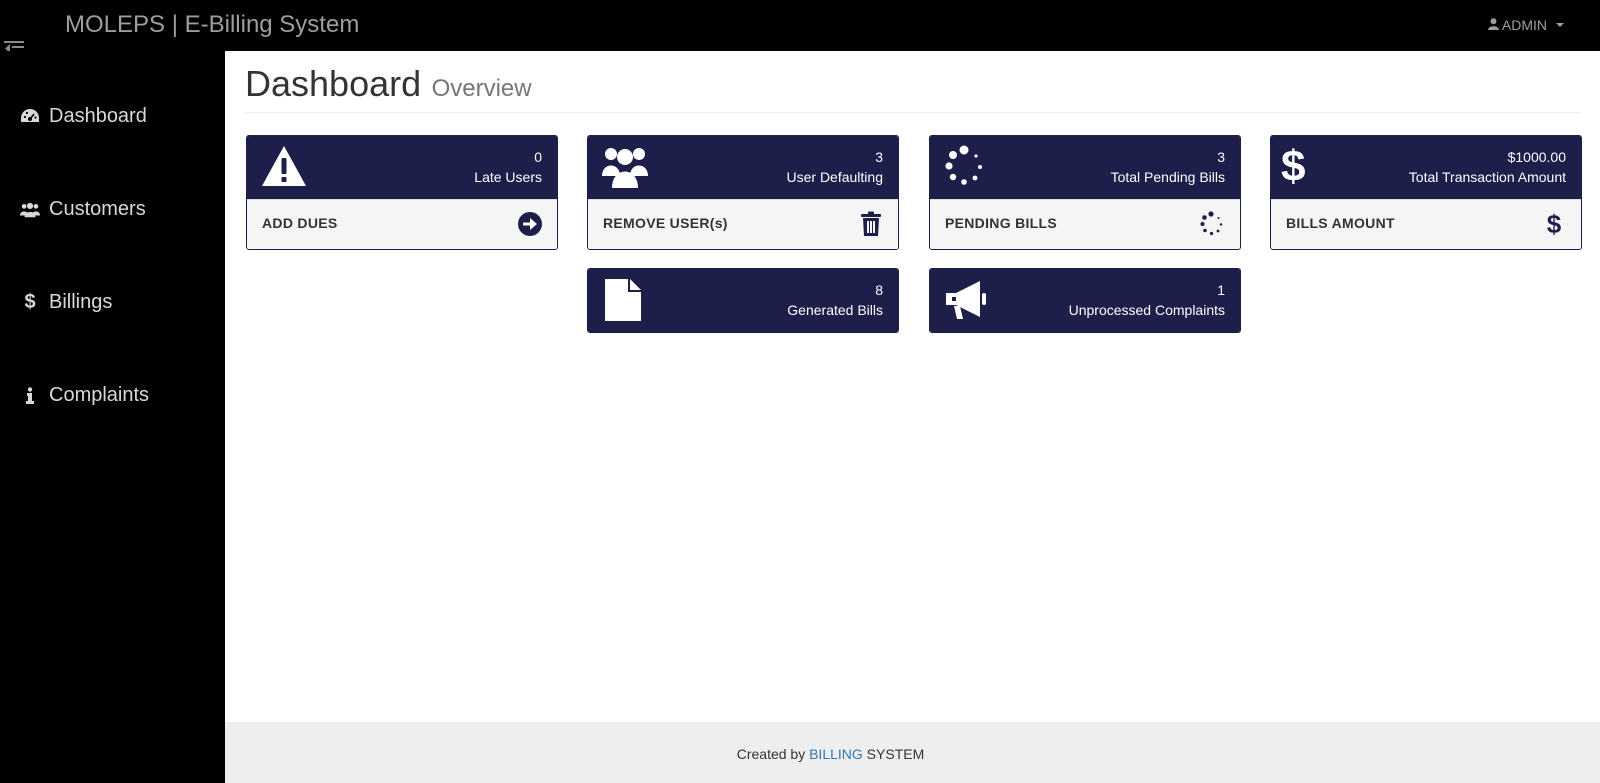  Describe the element at coordinates (1426, 167) in the screenshot. I see `panel-heading: $ $1000.00 Total Transaction Amount` at that location.